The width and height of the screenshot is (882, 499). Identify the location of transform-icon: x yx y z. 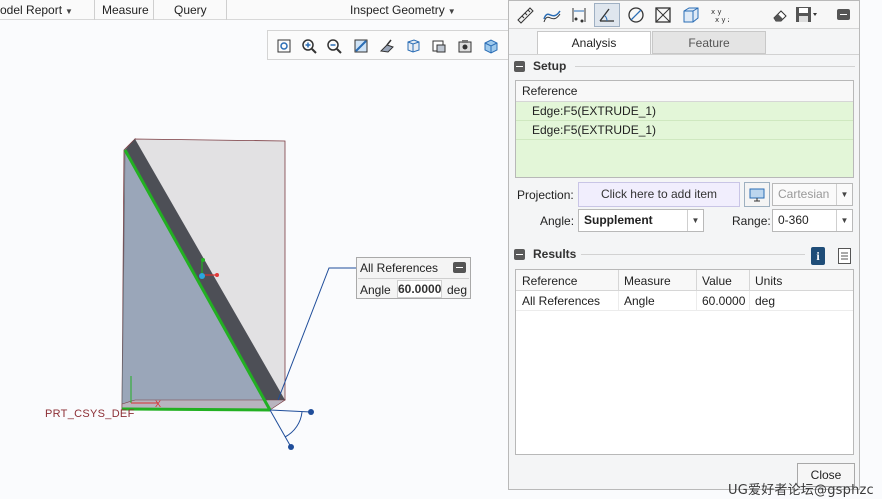
(719, 15).